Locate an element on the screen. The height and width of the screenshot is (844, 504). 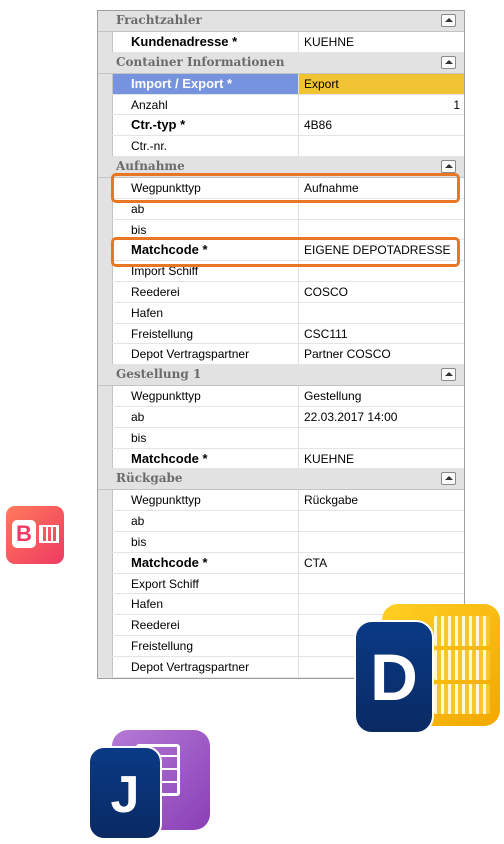
section-title: Aufnahme is located at coordinates (150, 165).